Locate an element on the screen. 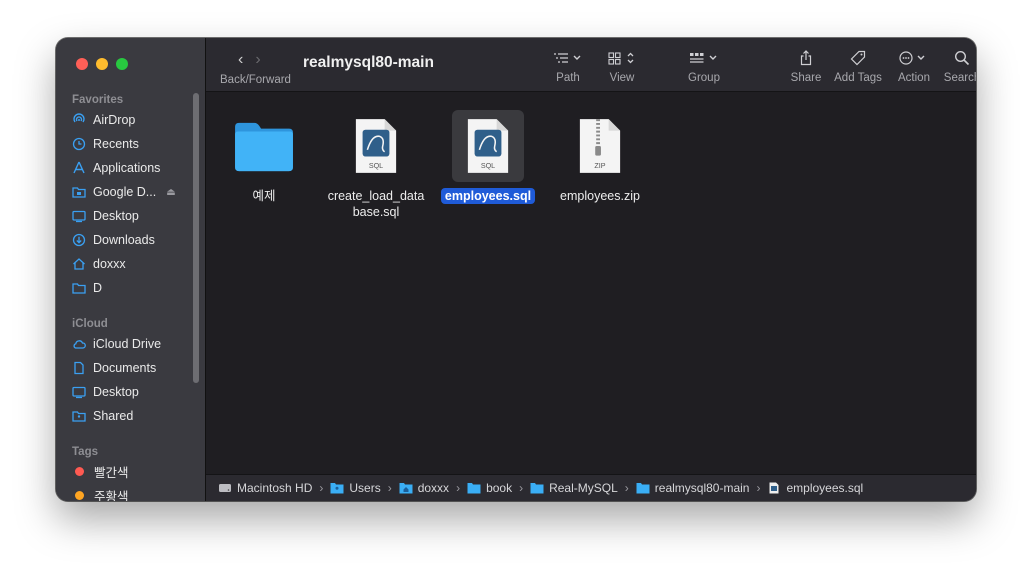  sidebar-item-icloud-desktop: Desktop is located at coordinates (105, 392).